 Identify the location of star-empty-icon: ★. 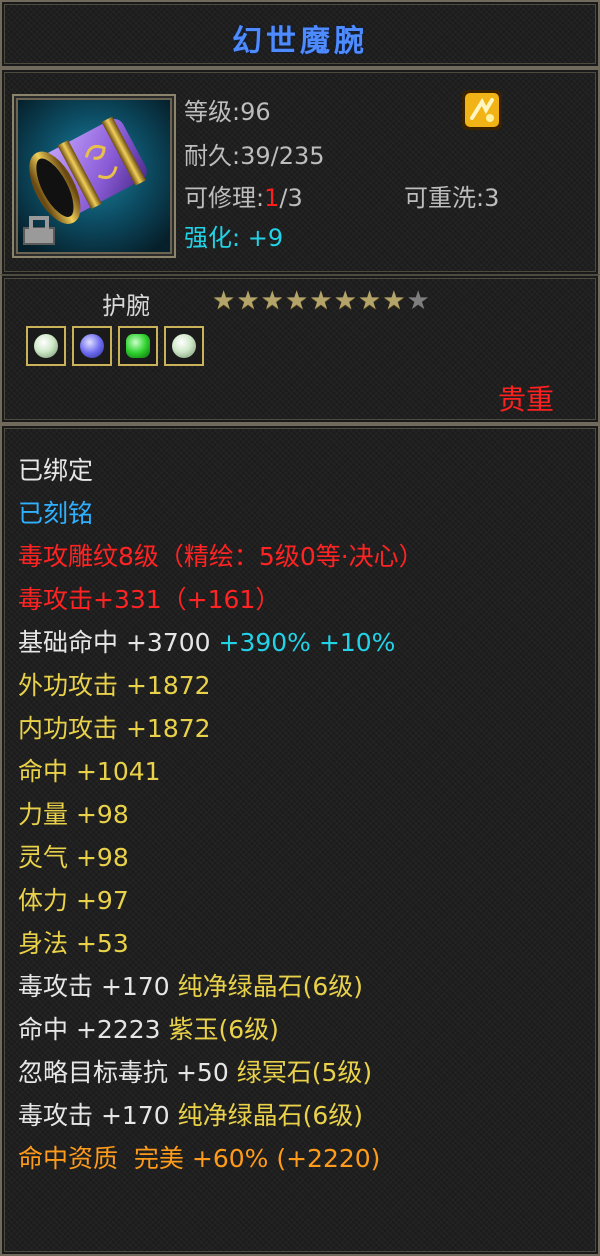
(418, 301).